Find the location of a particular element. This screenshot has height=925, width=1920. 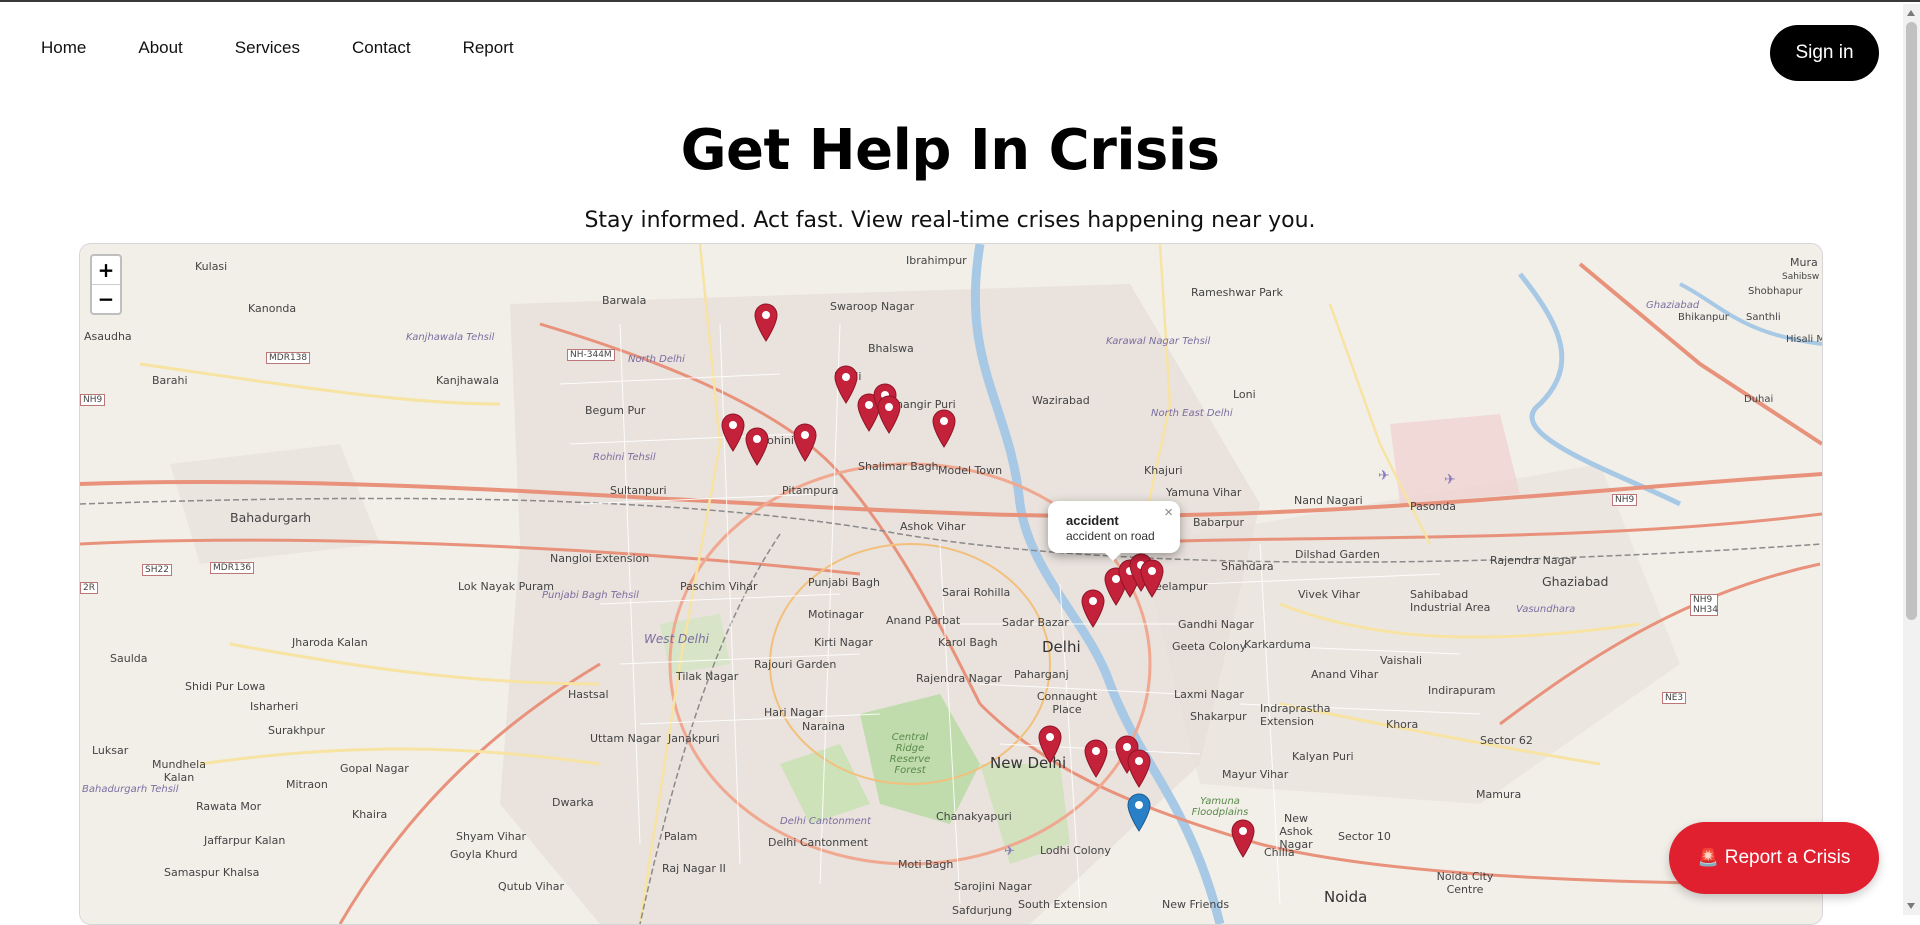

scroll-up-arrow-icon is located at coordinates (1911, 13).